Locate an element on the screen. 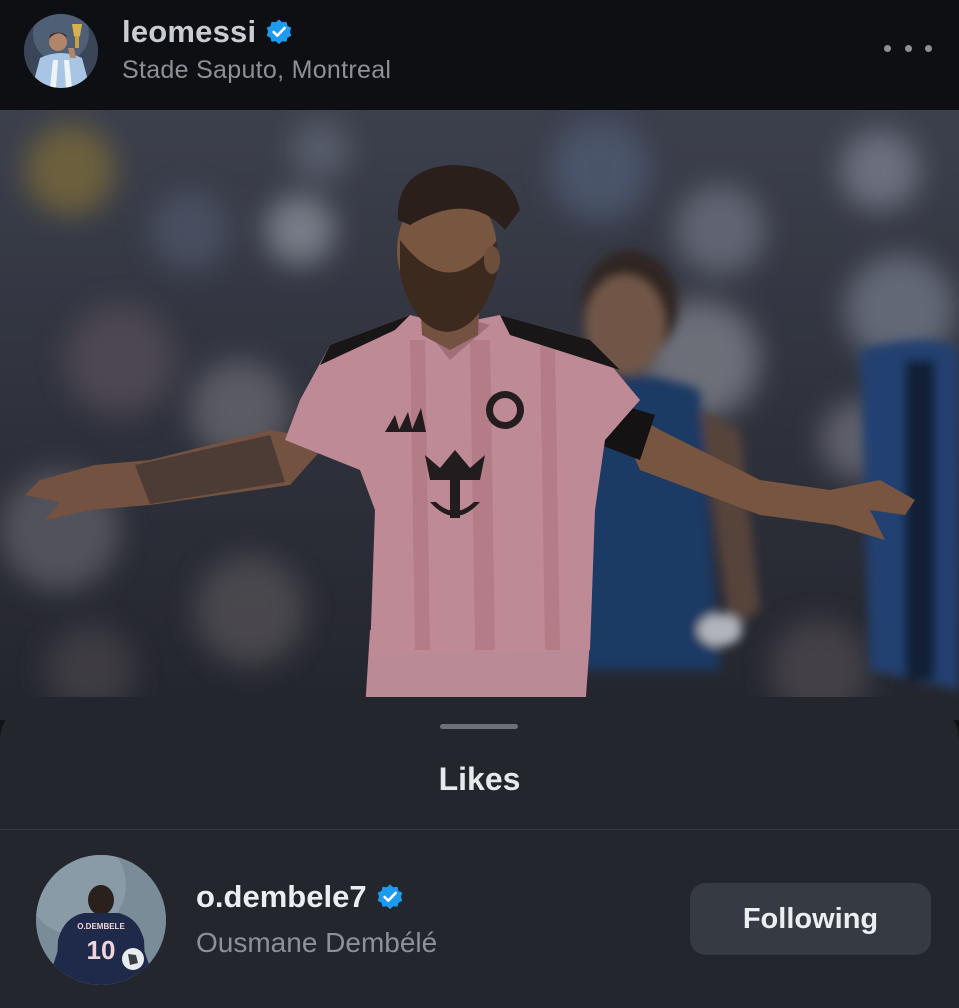 This screenshot has height=1008, width=959. post-author-avatar is located at coordinates (61, 51).